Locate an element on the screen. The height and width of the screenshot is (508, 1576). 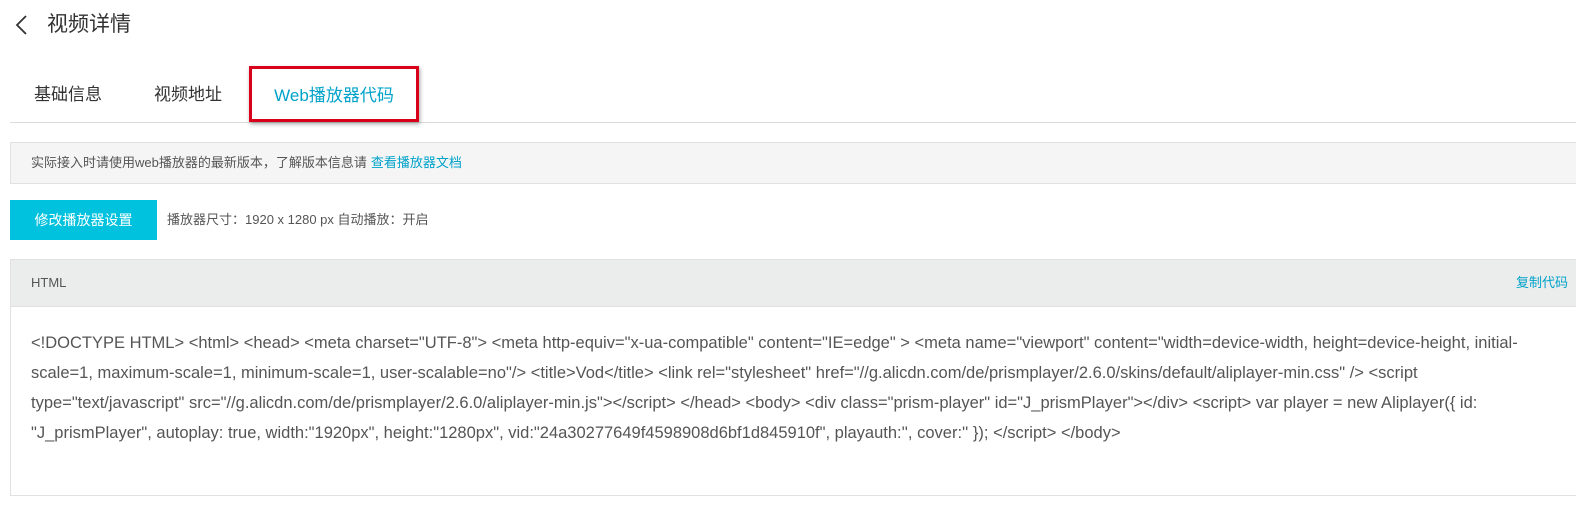
copy-code-button: 复制代码 is located at coordinates (1542, 283).